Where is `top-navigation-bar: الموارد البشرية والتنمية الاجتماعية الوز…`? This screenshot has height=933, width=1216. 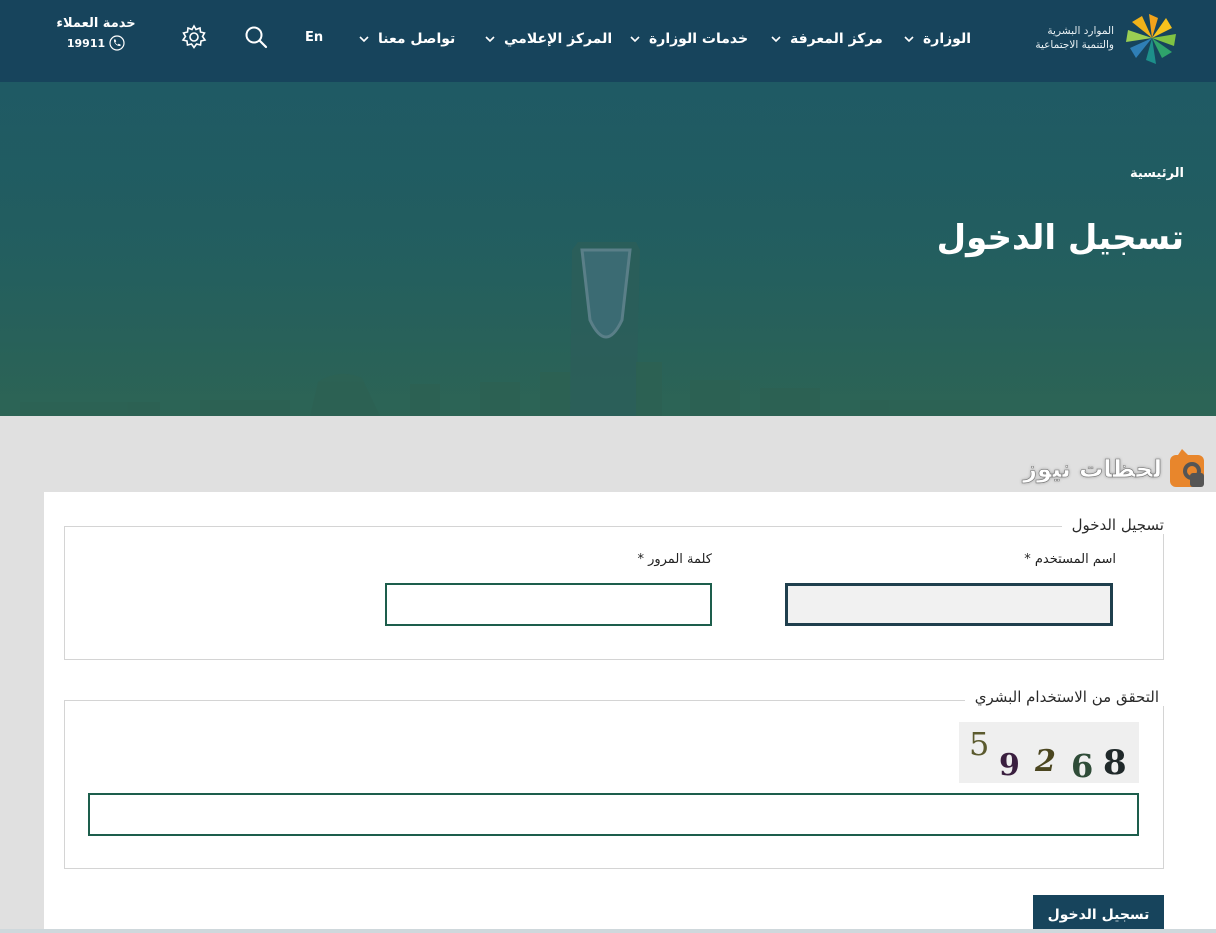 top-navigation-bar: الموارد البشرية والتنمية الاجتماعية الوز… is located at coordinates (608, 41).